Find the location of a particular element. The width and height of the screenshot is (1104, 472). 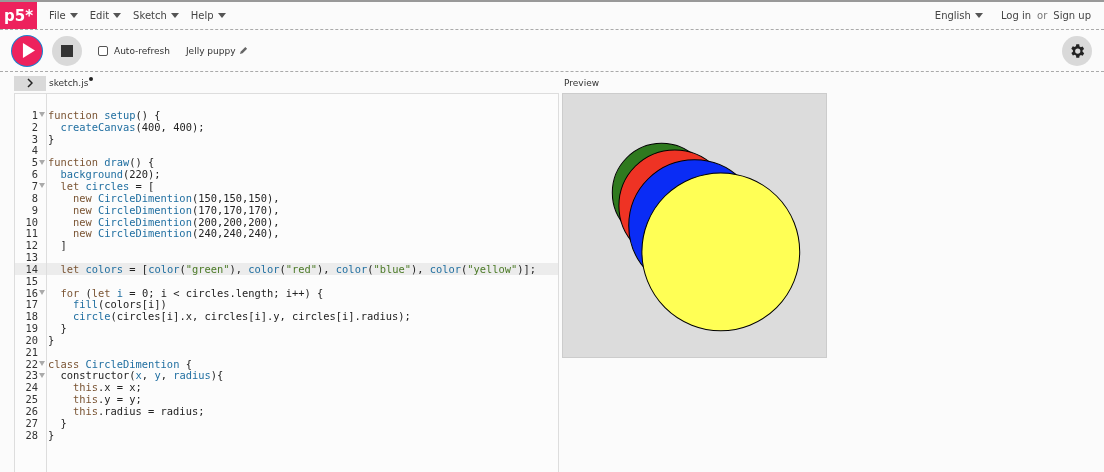

code-line: new CircleDimention(170,170,170), is located at coordinates (176, 209).